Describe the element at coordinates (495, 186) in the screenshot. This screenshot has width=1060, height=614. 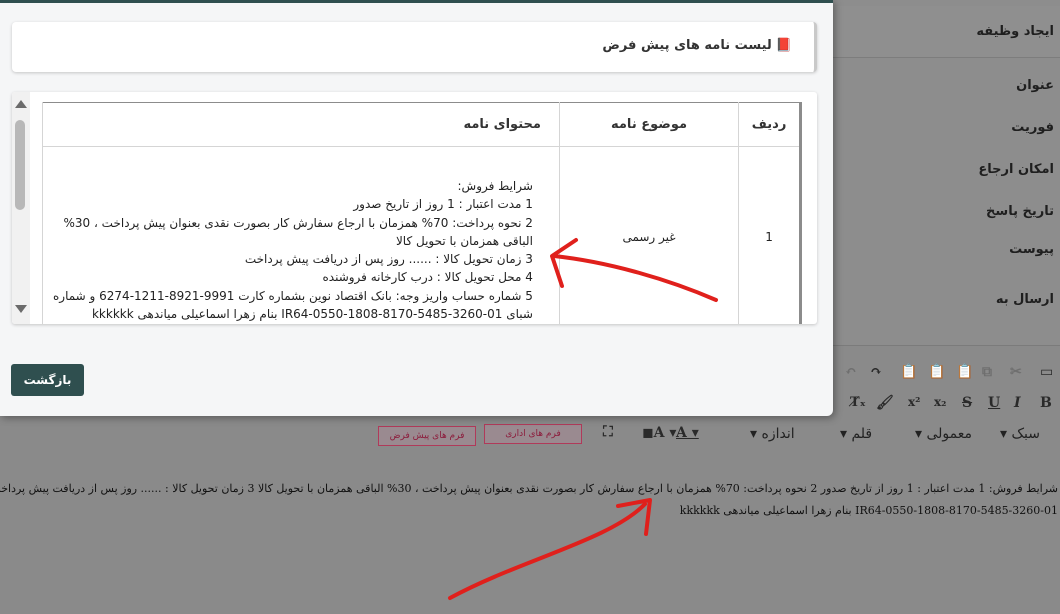
I see `content-line: شرایط فروش:` at that location.